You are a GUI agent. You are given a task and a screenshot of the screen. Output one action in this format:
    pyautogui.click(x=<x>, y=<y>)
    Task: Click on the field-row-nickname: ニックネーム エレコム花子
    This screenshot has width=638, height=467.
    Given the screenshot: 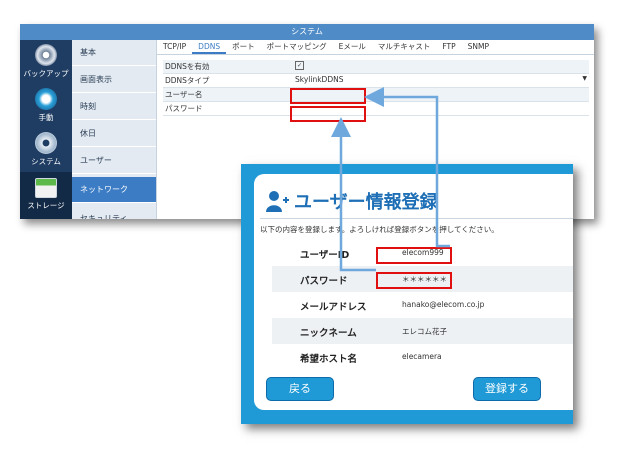 What is the action you would take?
    pyautogui.click(x=422, y=331)
    